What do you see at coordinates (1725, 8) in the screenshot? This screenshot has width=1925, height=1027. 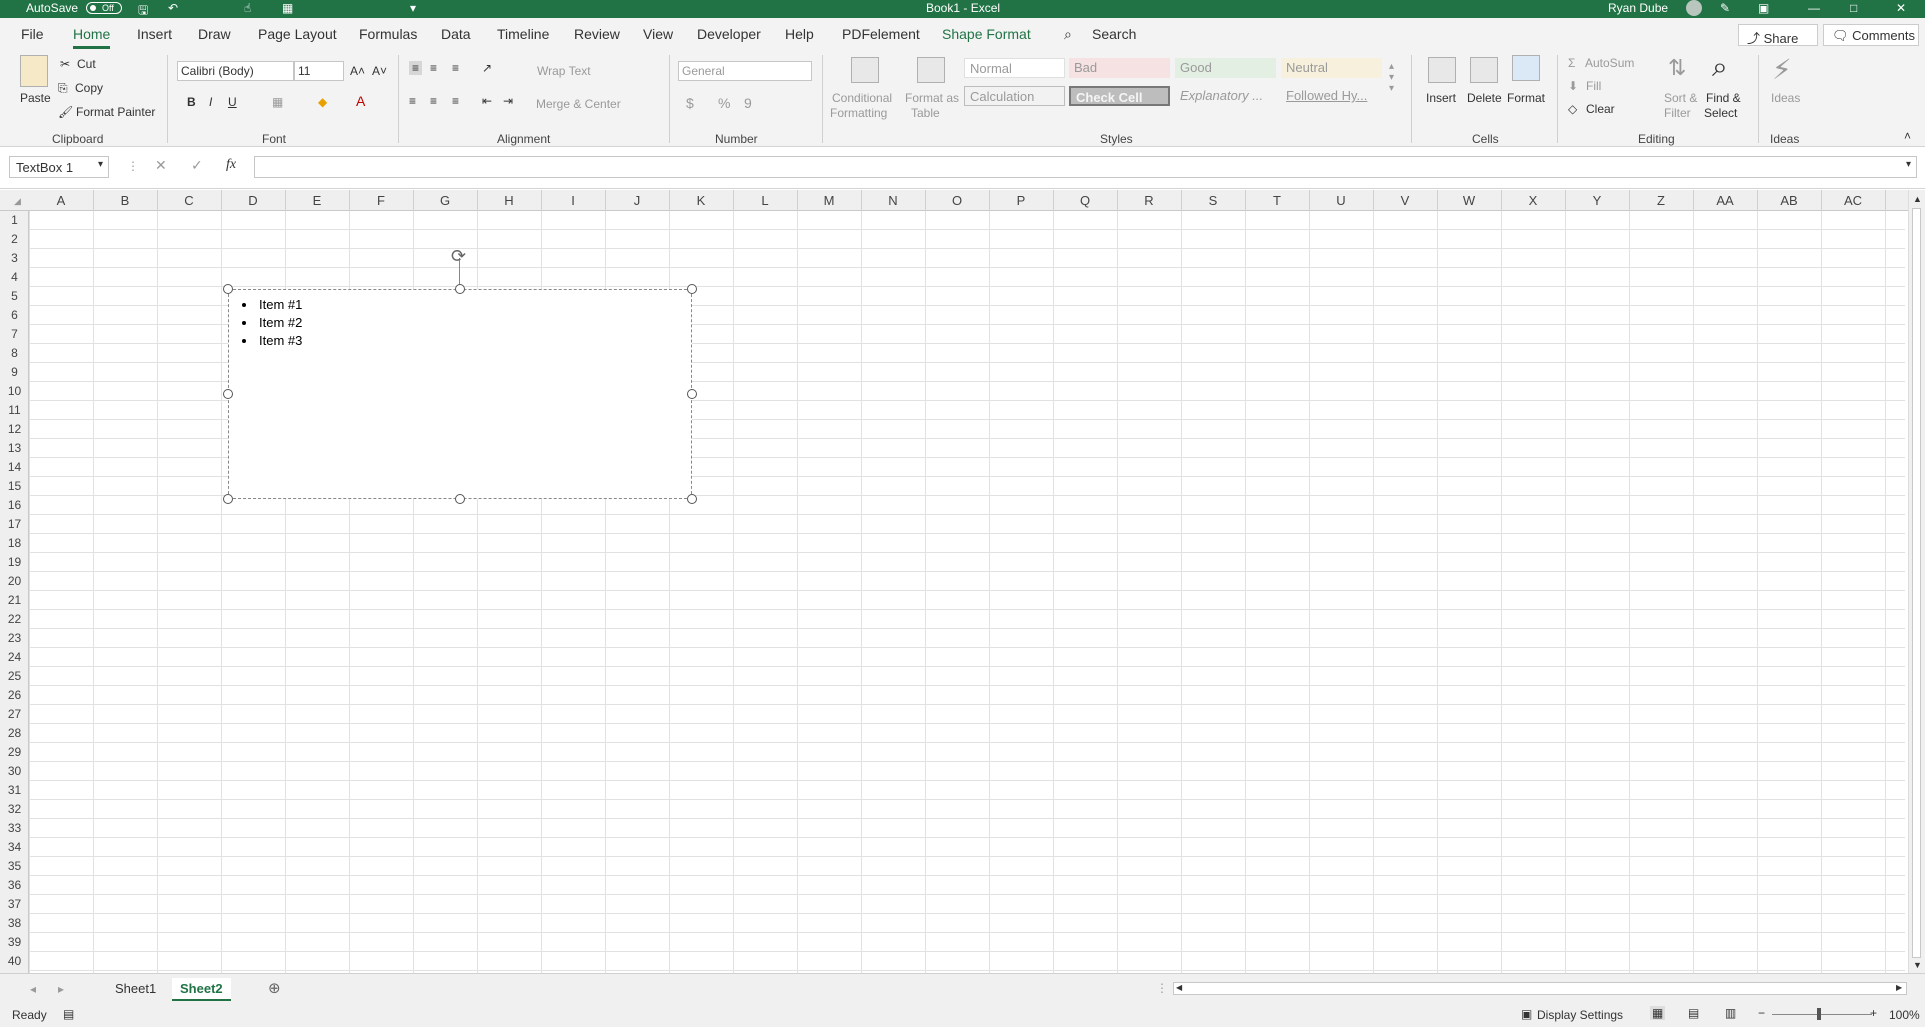 I see `pen-icon: ✎` at bounding box center [1725, 8].